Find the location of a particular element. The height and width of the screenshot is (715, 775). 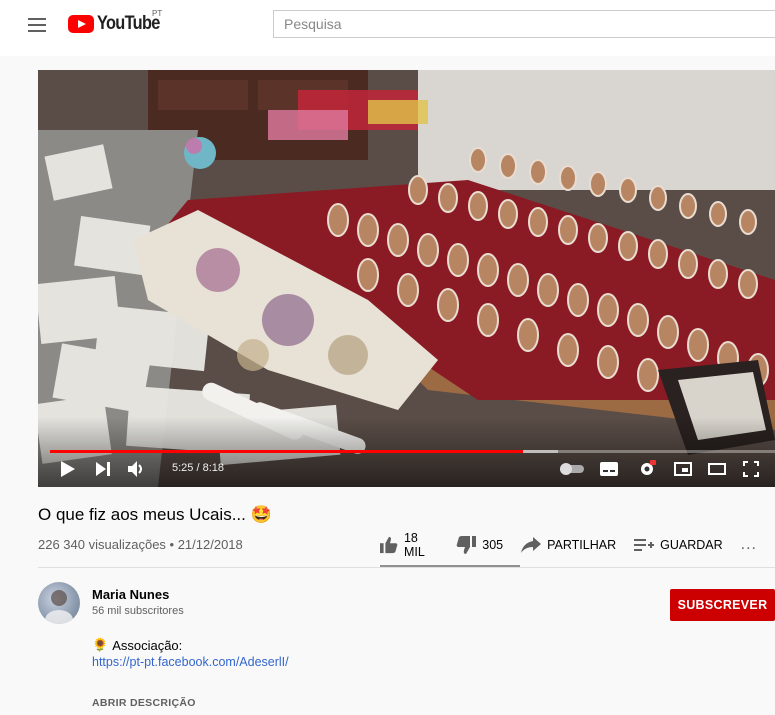

progress-bar is located at coordinates (412, 451).